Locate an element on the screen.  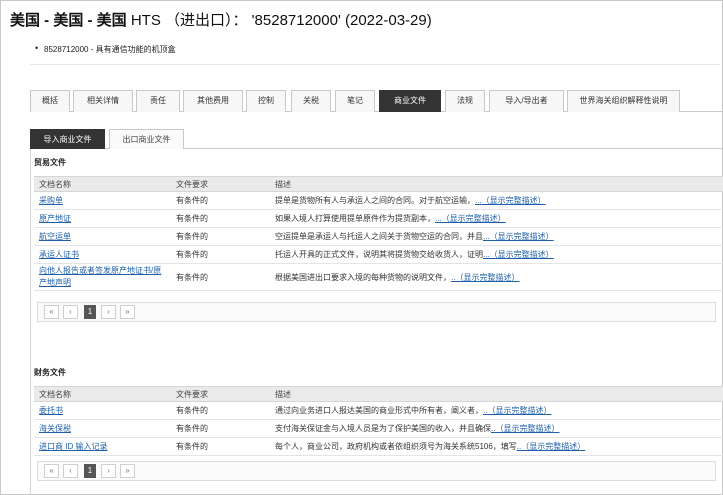
tab-importers-exporters: 导入/导出者 is located at coordinates (526, 101).